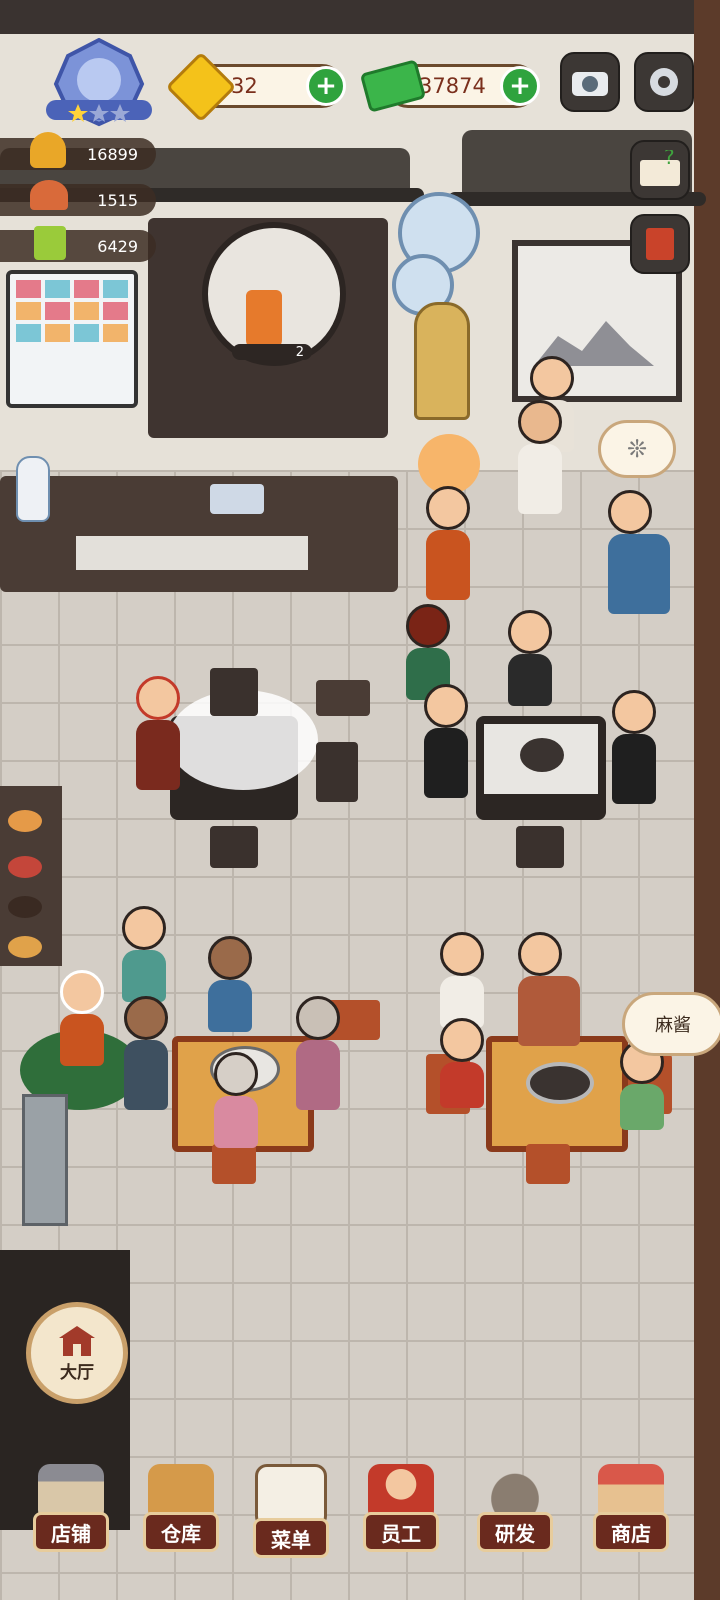  Describe the element at coordinates (244, 86) in the screenshot. I see `gem-count: 32` at that location.